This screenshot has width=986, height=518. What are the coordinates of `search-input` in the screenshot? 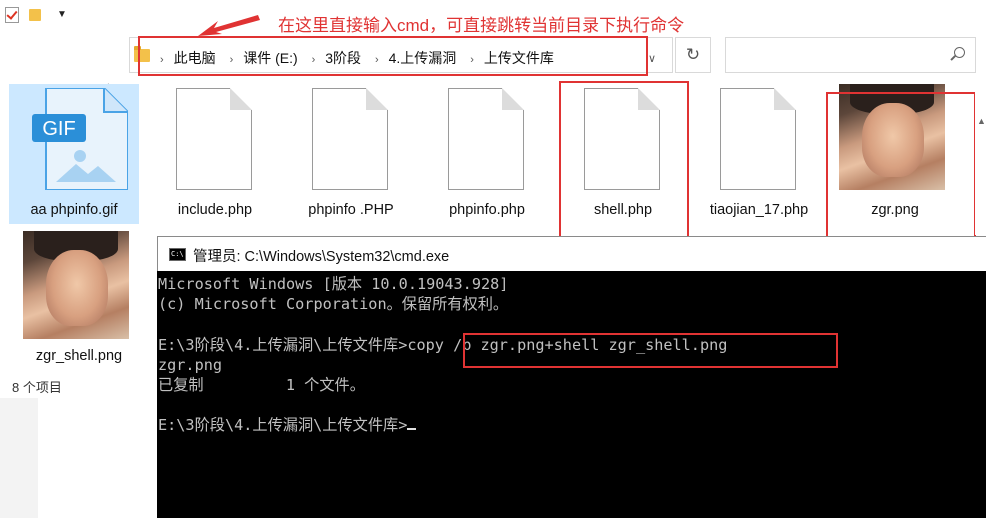 It's located at (850, 55).